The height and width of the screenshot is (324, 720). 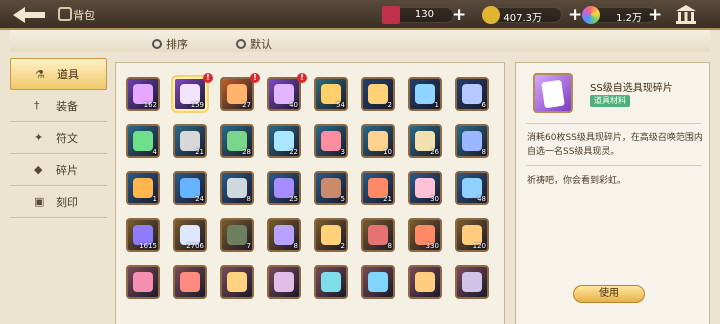 What do you see at coordinates (424, 14) in the screenshot?
I see `ticket-value: 130` at bounding box center [424, 14].